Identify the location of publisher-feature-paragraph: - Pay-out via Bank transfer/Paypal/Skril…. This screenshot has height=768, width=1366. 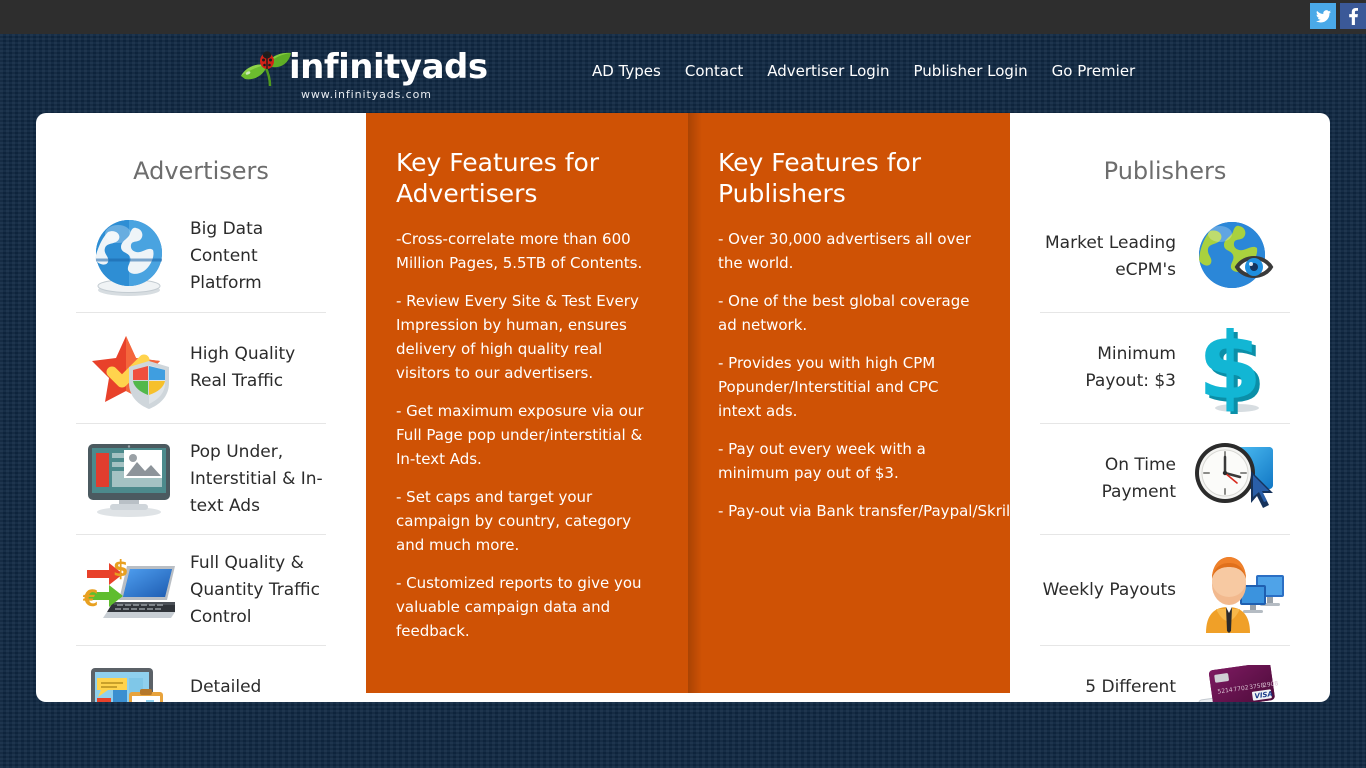
(950, 511).